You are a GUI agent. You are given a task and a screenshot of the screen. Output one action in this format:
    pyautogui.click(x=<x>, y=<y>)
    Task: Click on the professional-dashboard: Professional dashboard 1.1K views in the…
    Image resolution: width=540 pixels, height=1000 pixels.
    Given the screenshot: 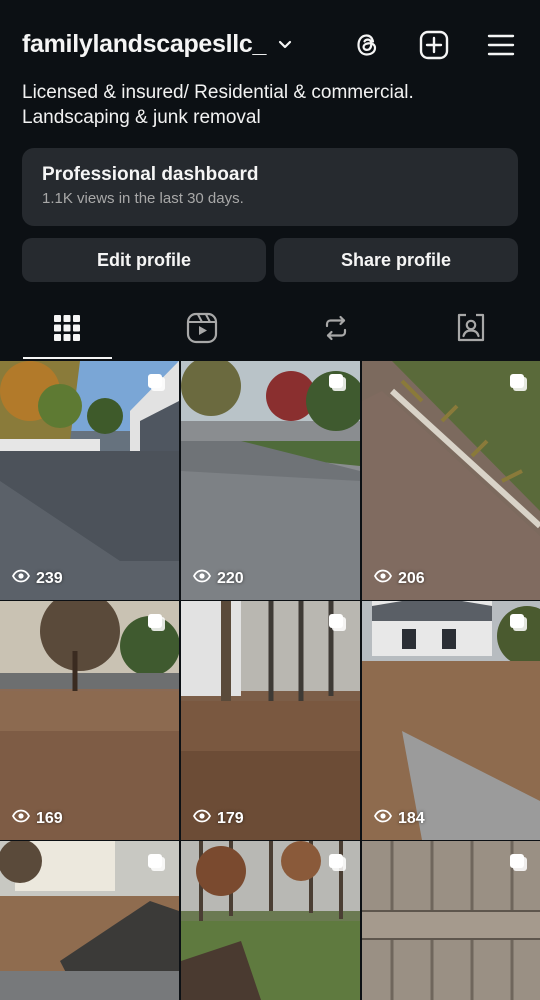 What is the action you would take?
    pyautogui.click(x=270, y=187)
    